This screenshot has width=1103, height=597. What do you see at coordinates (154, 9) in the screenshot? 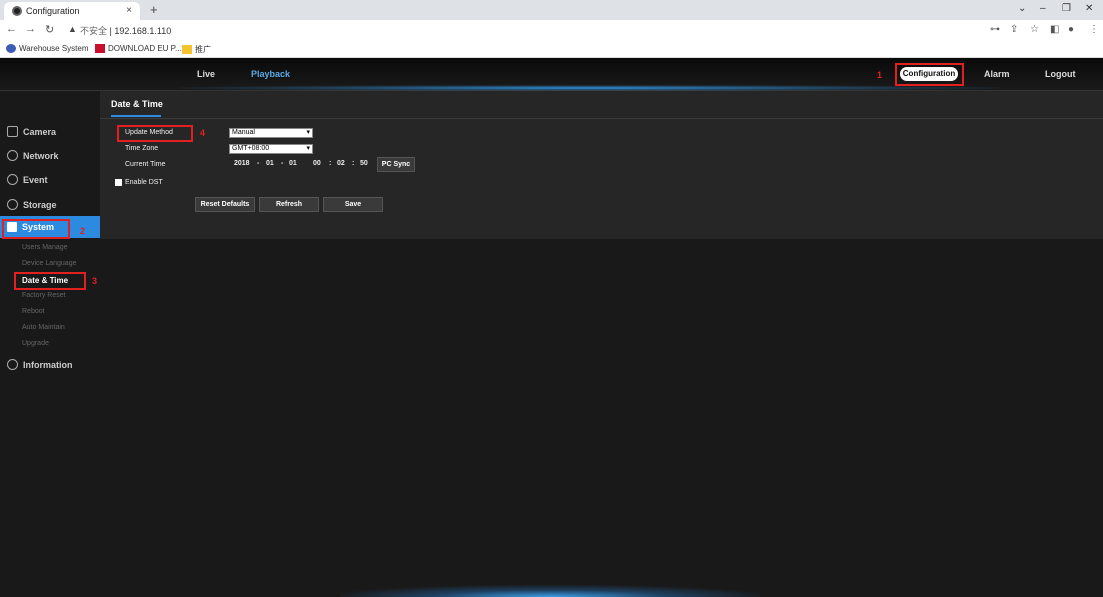
I see `new-tab-button: +` at bounding box center [154, 9].